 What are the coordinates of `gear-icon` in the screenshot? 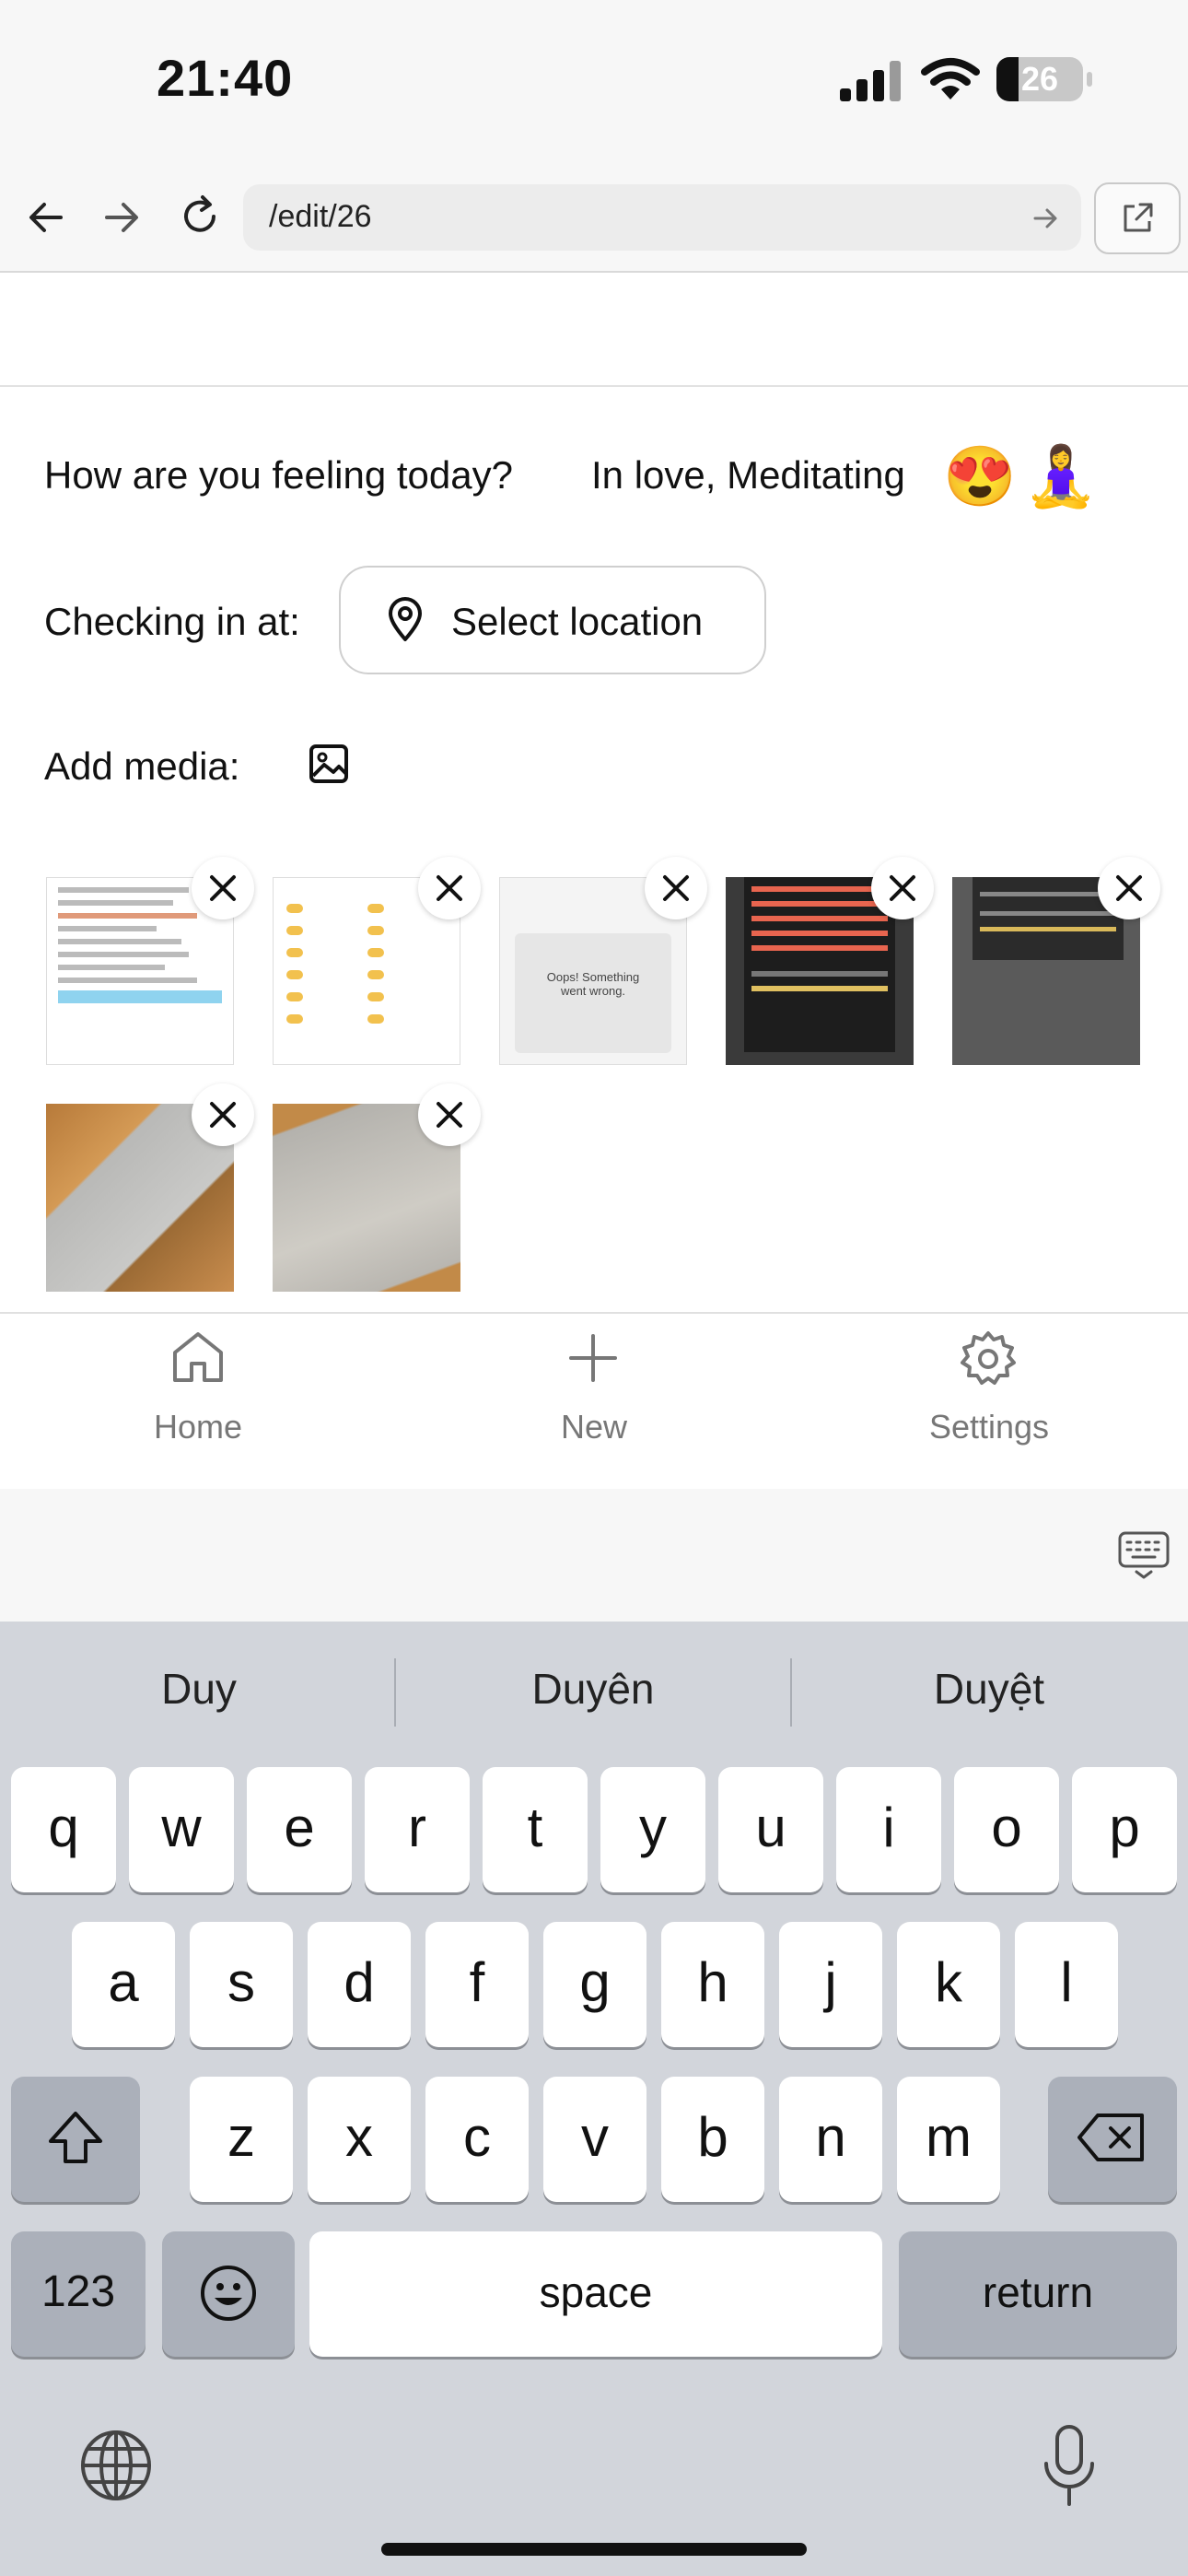 It's located at (988, 1359).